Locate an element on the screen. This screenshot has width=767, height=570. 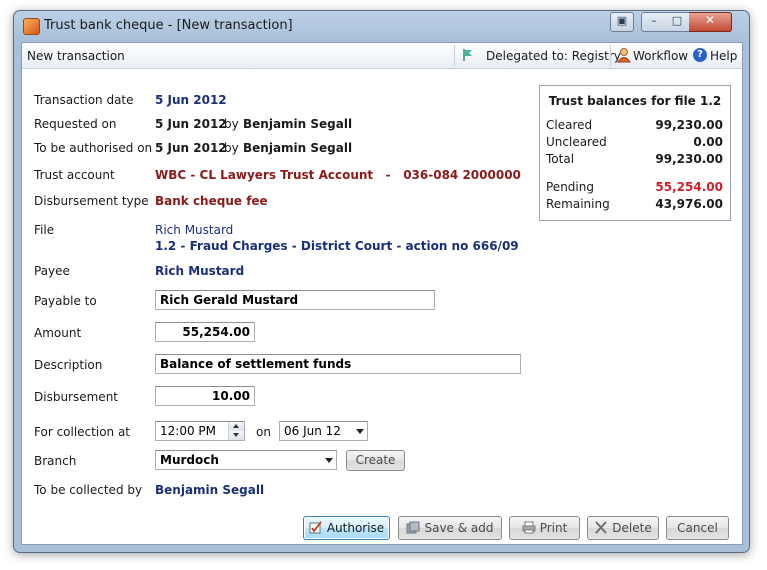
authorised-on-date: 5 Jun 2012 is located at coordinates (191, 148).